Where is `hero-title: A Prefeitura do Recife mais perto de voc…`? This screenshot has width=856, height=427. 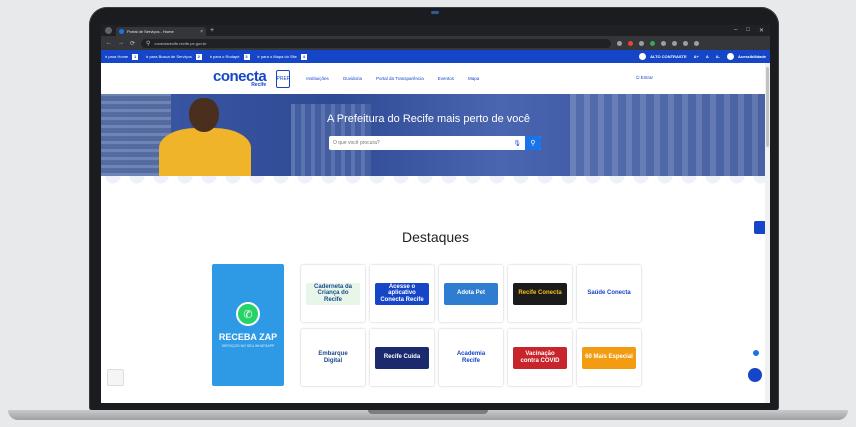
hero-title: A Prefeitura do Recife mais perto de voc… is located at coordinates (428, 119).